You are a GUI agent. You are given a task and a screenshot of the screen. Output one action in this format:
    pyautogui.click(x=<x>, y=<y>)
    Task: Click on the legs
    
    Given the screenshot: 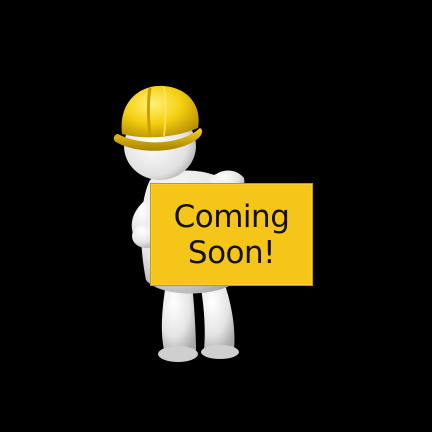 What is the action you would take?
    pyautogui.click(x=198, y=322)
    